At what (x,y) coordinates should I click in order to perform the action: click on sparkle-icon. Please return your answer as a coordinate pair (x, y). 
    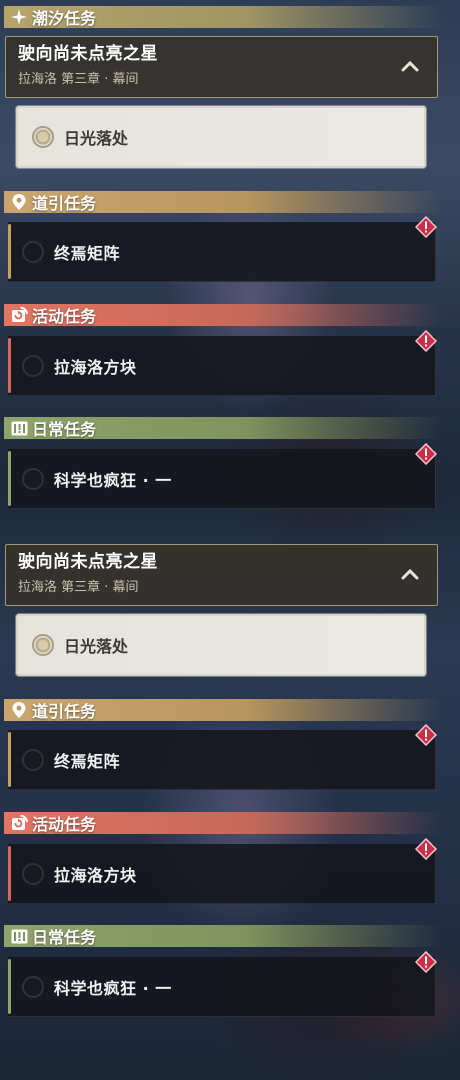
    Looking at the image, I should click on (19, 17).